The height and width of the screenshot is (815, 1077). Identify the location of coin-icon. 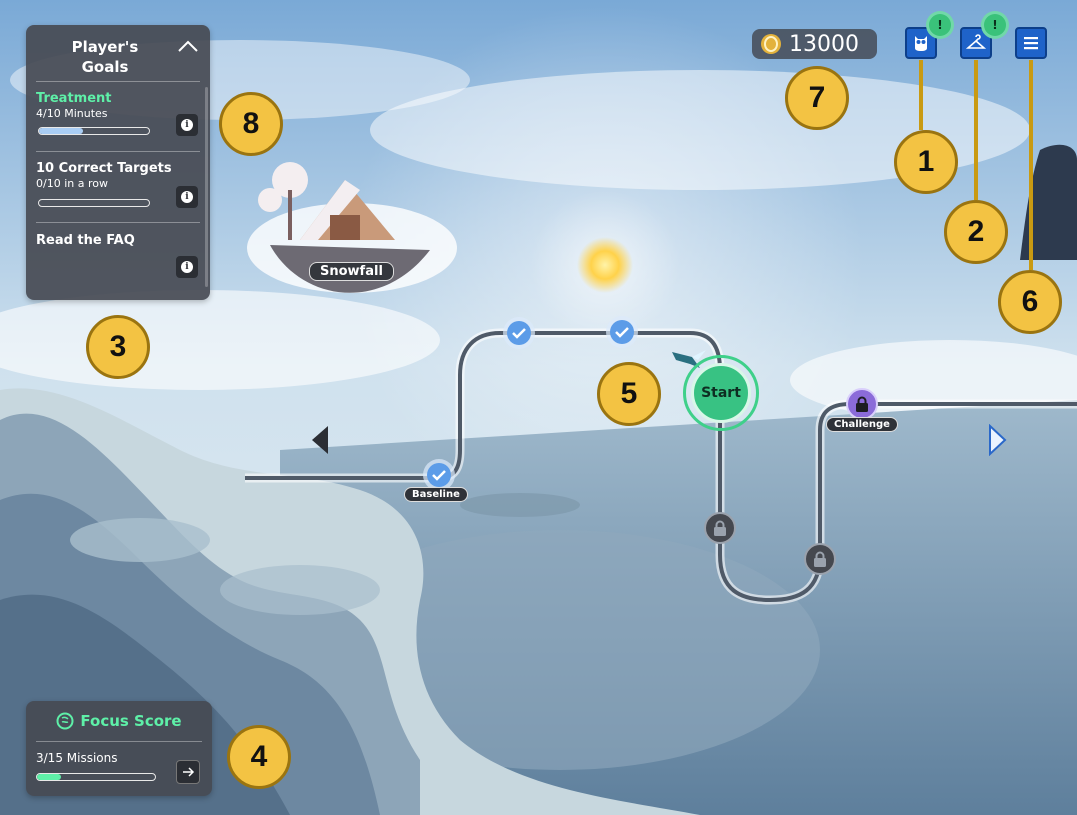
(771, 44).